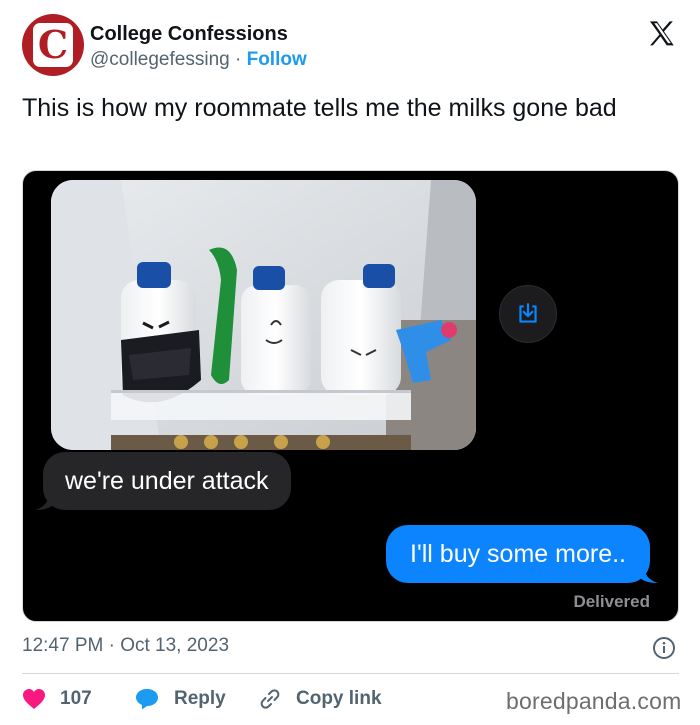 Image resolution: width=700 pixels, height=725 pixels. I want to click on x-logo-icon, so click(662, 34).